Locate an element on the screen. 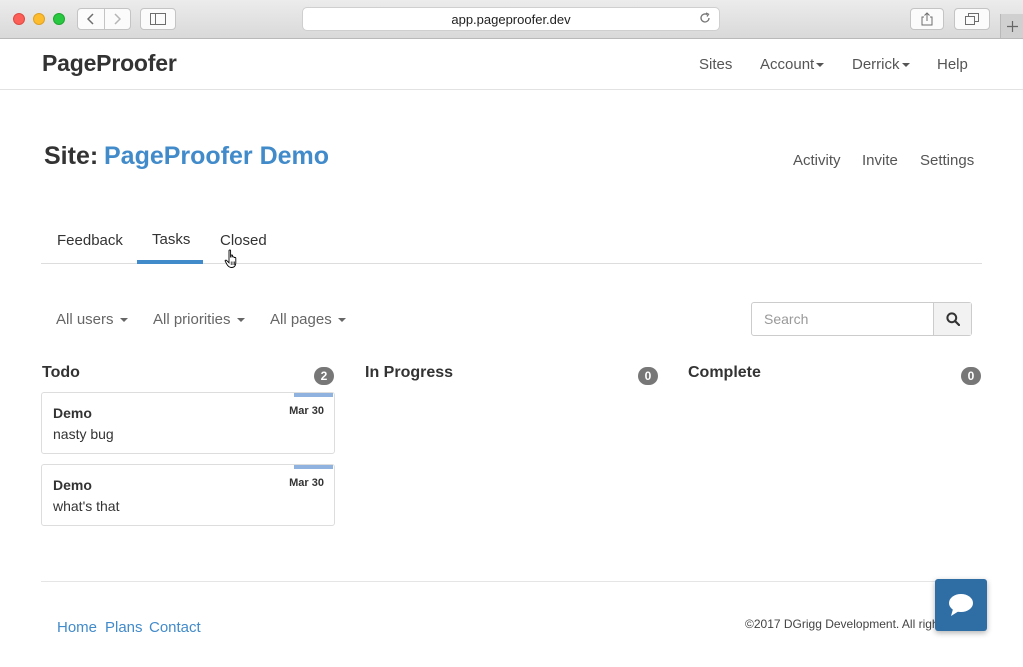 The height and width of the screenshot is (667, 1023). filter-priorities-dropdown: All priorities is located at coordinates (199, 319).